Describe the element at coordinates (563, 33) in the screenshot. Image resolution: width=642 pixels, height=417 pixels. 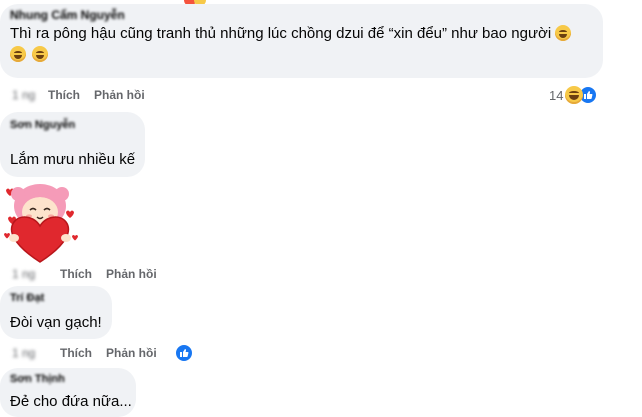
I see `grimace-emoji-icon` at that location.